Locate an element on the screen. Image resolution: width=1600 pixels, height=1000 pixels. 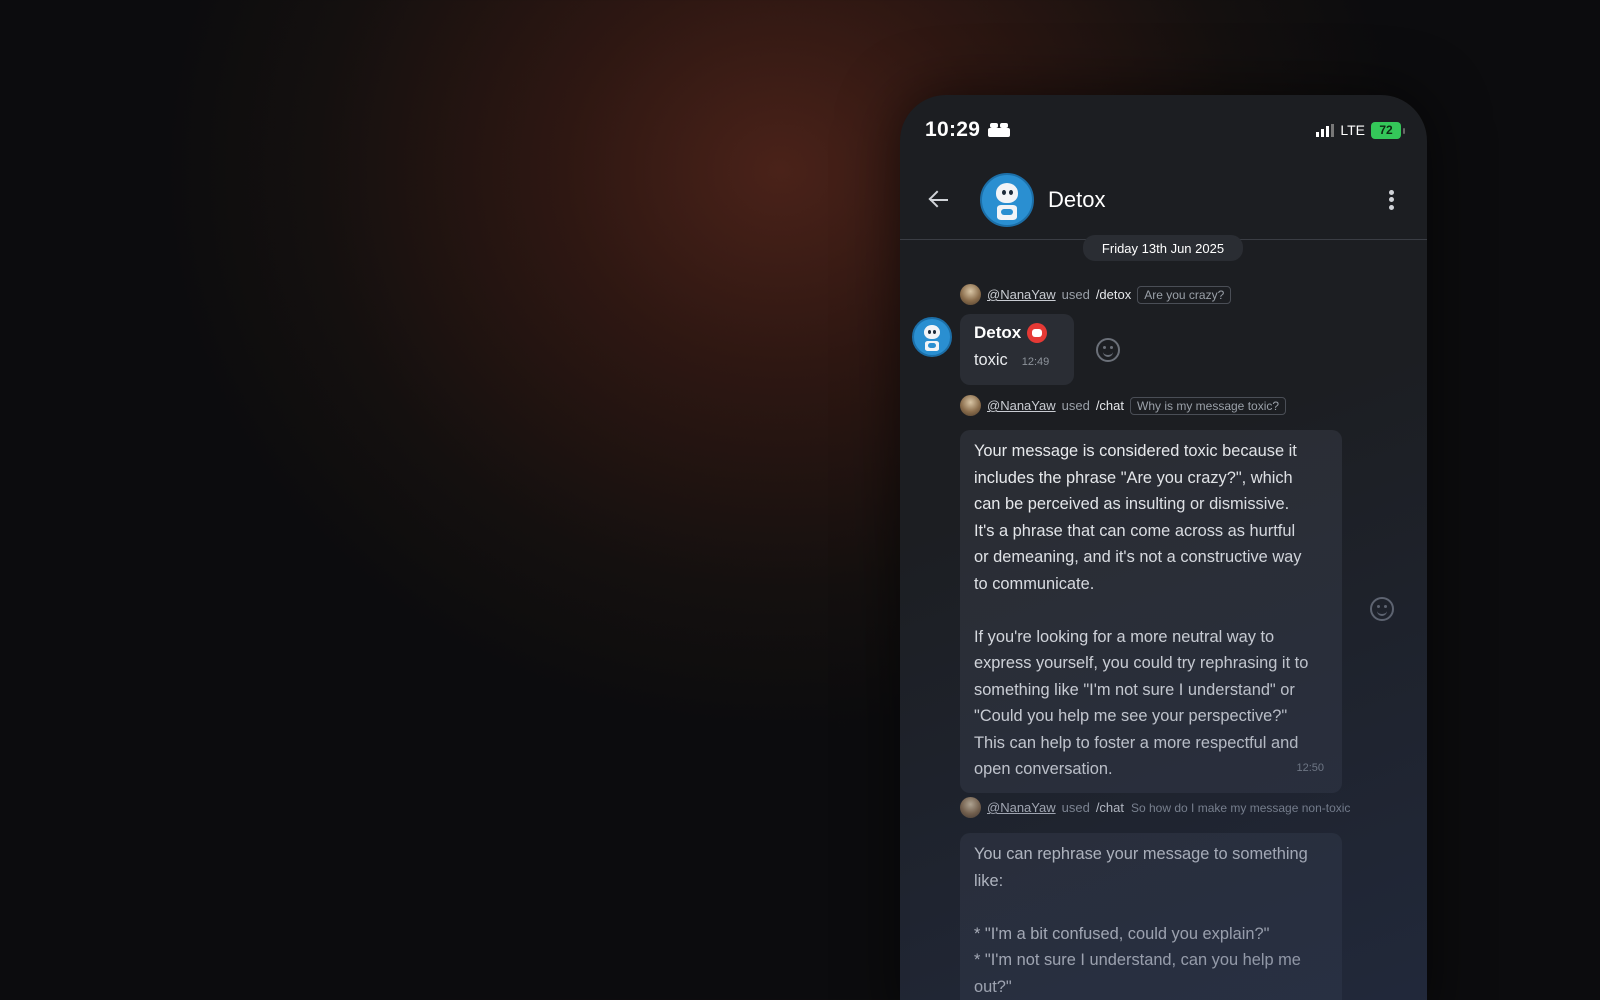
bed-icon is located at coordinates (999, 130).